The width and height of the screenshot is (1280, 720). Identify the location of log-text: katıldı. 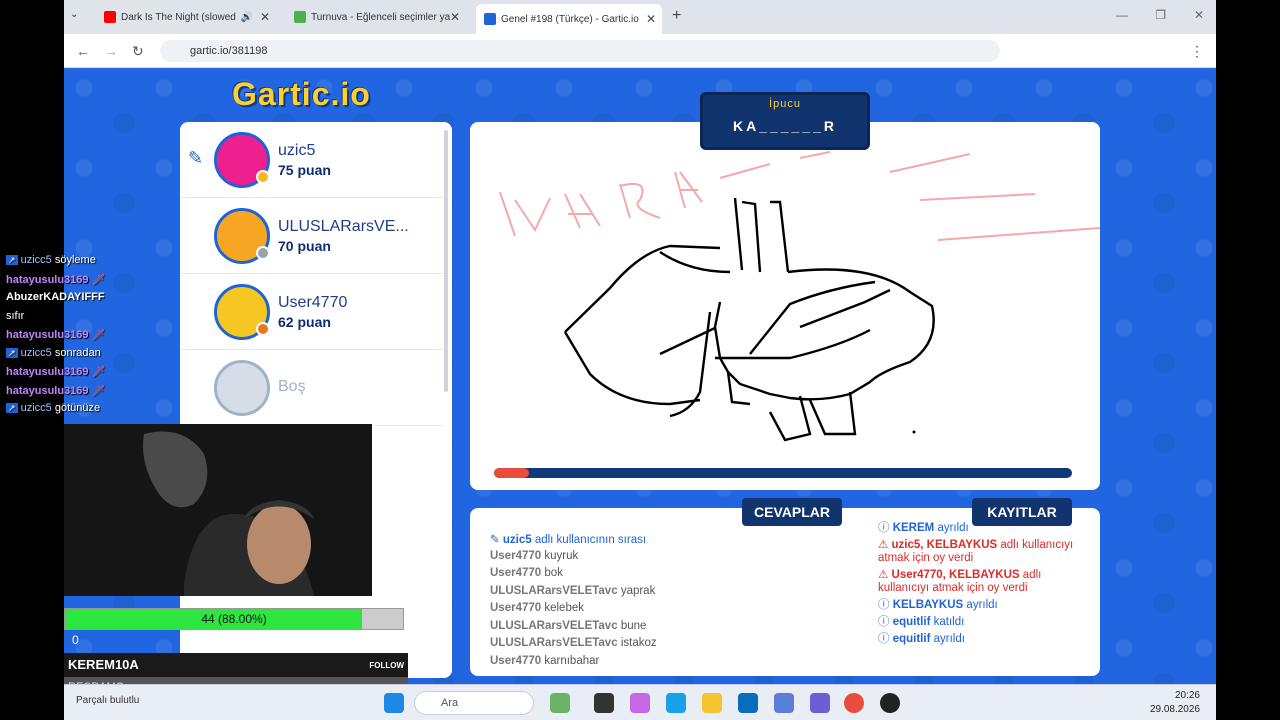
(949, 622).